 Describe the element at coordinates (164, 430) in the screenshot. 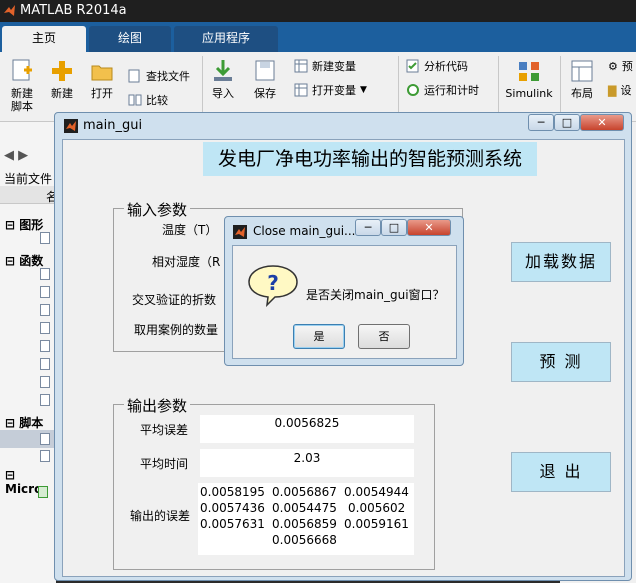

I see `avg-error-label: 平均误差` at that location.